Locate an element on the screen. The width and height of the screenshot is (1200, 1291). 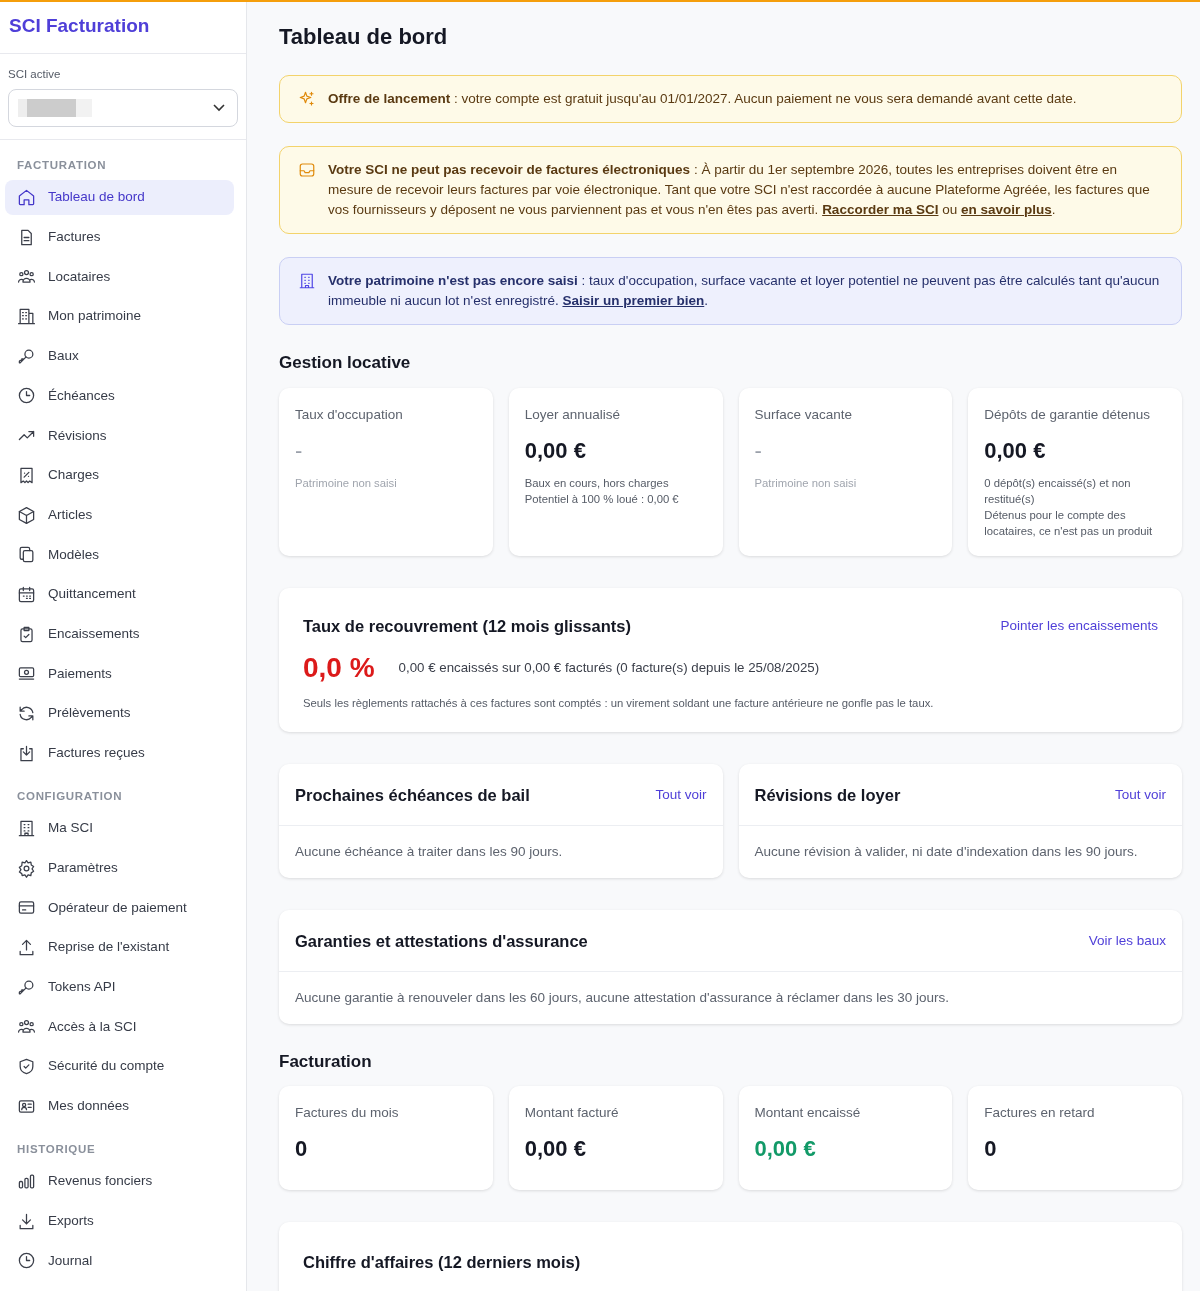
section-heading: FACTURATION is located at coordinates (62, 165).